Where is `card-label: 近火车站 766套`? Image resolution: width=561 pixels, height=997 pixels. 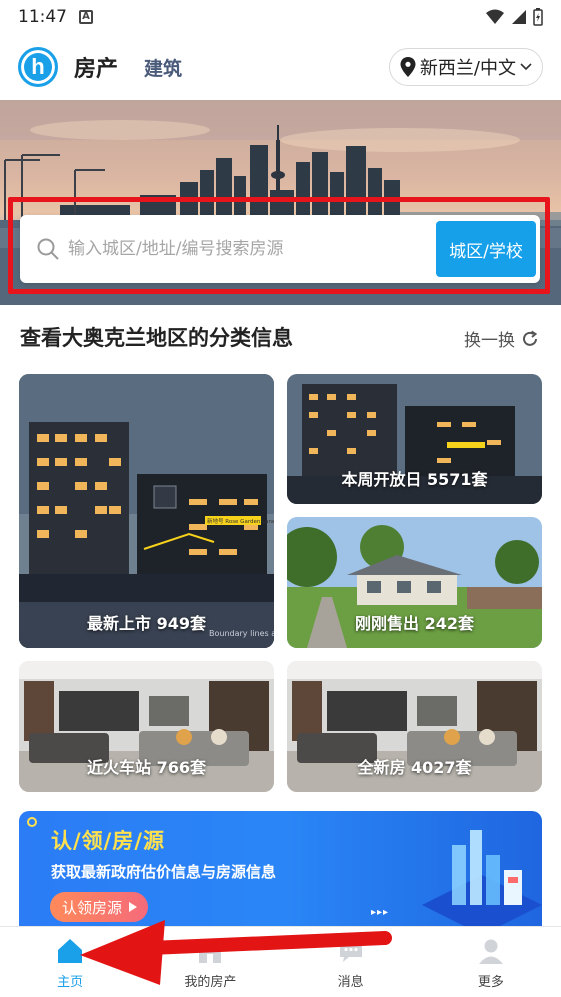
card-label: 近火车站 766套 is located at coordinates (146, 767).